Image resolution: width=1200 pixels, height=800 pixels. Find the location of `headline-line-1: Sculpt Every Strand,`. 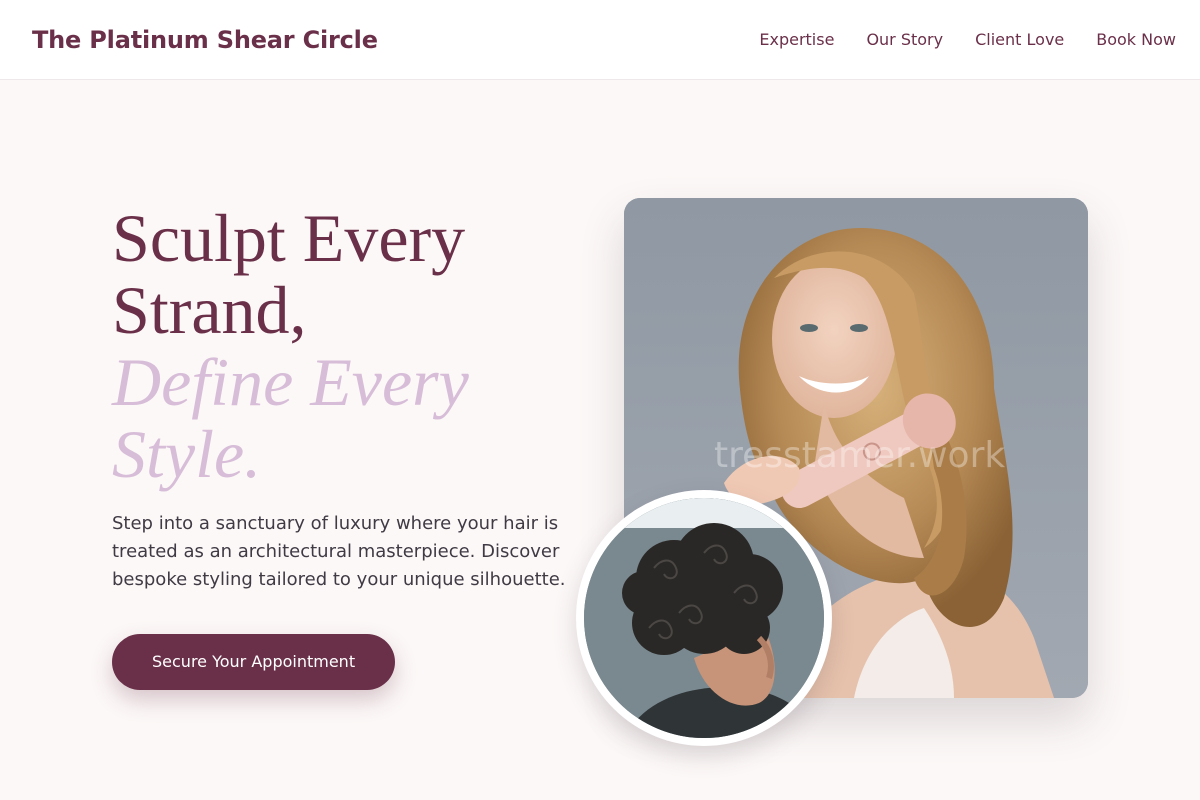

headline-line-1: Sculpt Every Strand, is located at coordinates (289, 274).